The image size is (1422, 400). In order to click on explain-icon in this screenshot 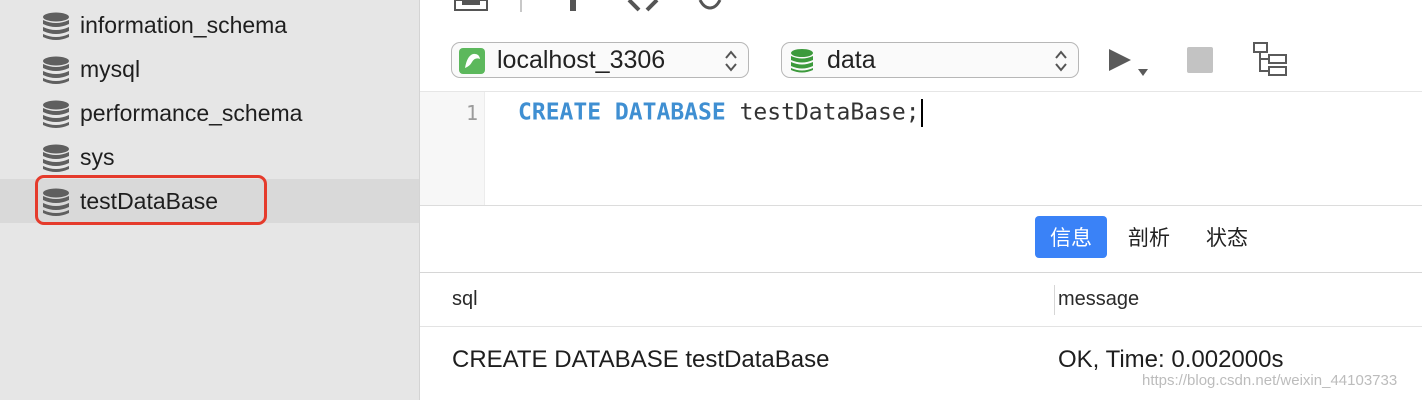, I will do `click(1271, 60)`.